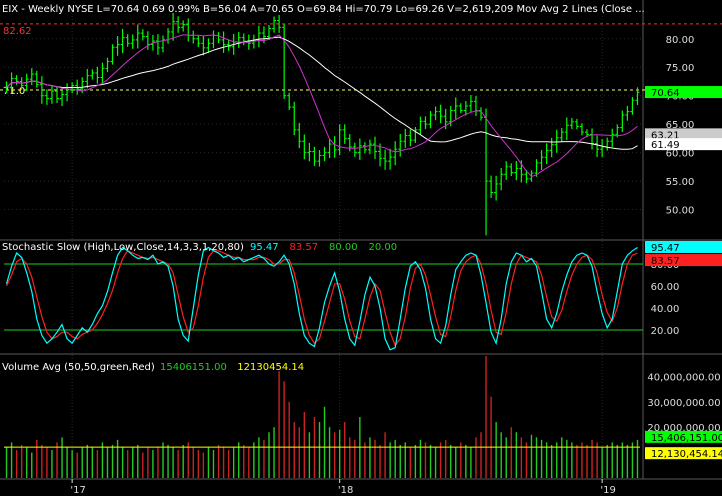  What do you see at coordinates (78, 367) in the screenshot?
I see `volume-title: Volume Avg (50,50,green,Red)` at bounding box center [78, 367].